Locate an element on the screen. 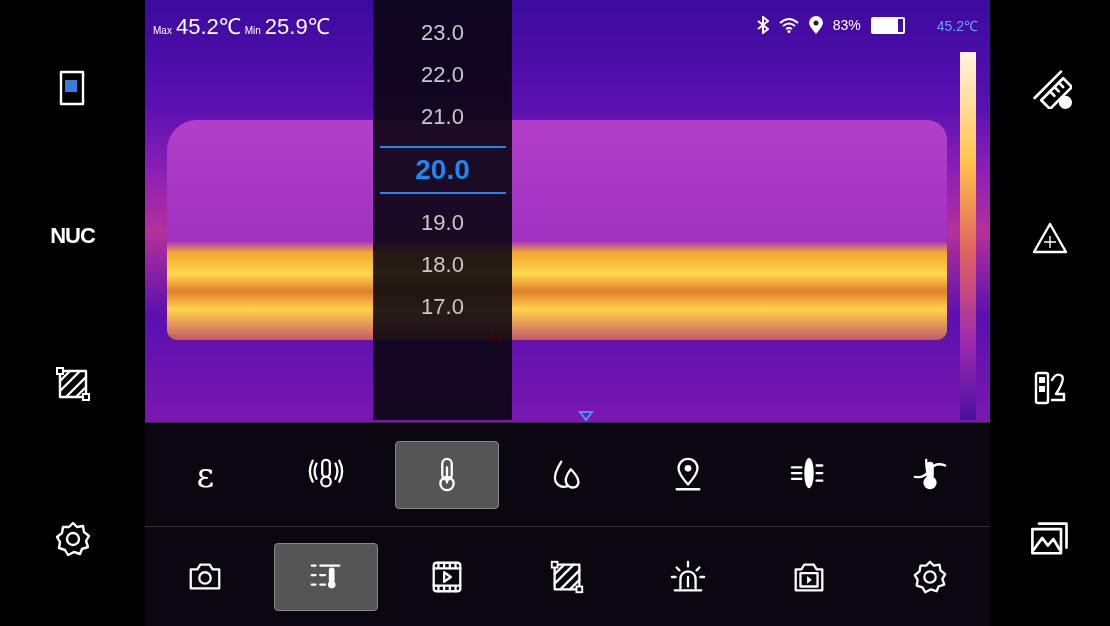 The width and height of the screenshot is (1110, 626). picker-value: 23.0 is located at coordinates (442, 33).